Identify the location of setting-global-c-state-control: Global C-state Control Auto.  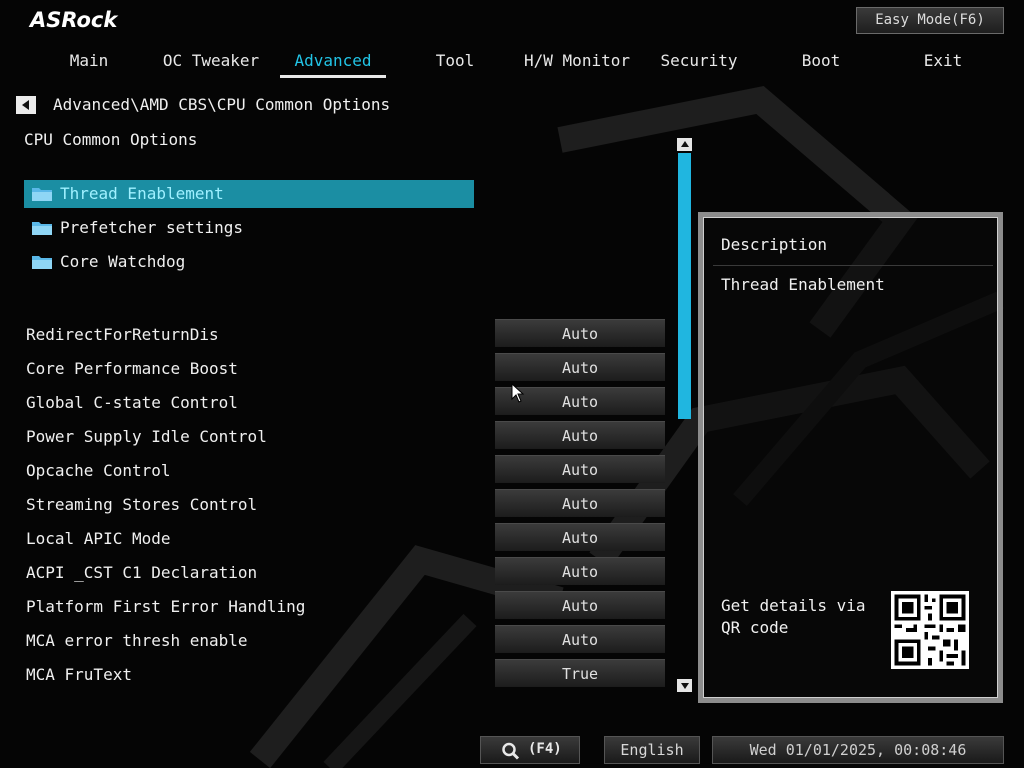
(345, 402).